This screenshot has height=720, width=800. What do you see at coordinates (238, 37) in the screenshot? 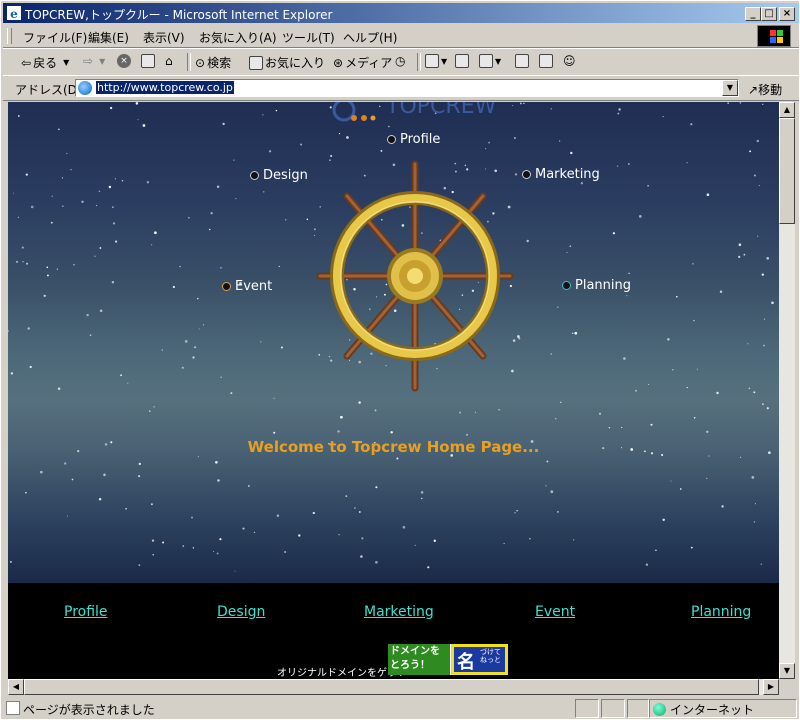
I see `menu-favorites: お気に入り(A)` at bounding box center [238, 37].